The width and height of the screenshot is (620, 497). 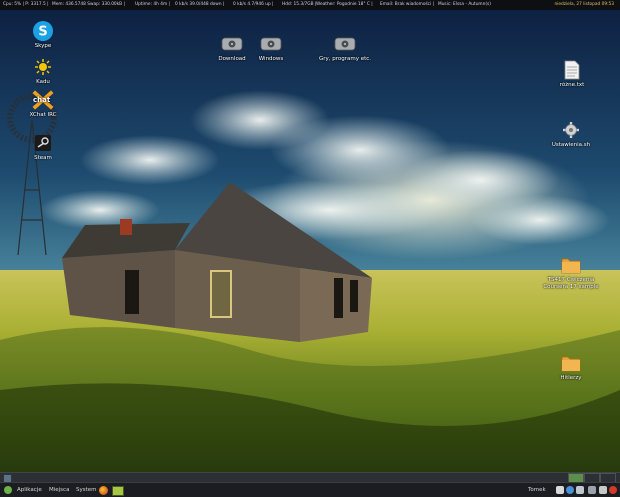 What do you see at coordinates (572, 85) in the screenshot?
I see `icon-label: różne.txt` at bounding box center [572, 85].